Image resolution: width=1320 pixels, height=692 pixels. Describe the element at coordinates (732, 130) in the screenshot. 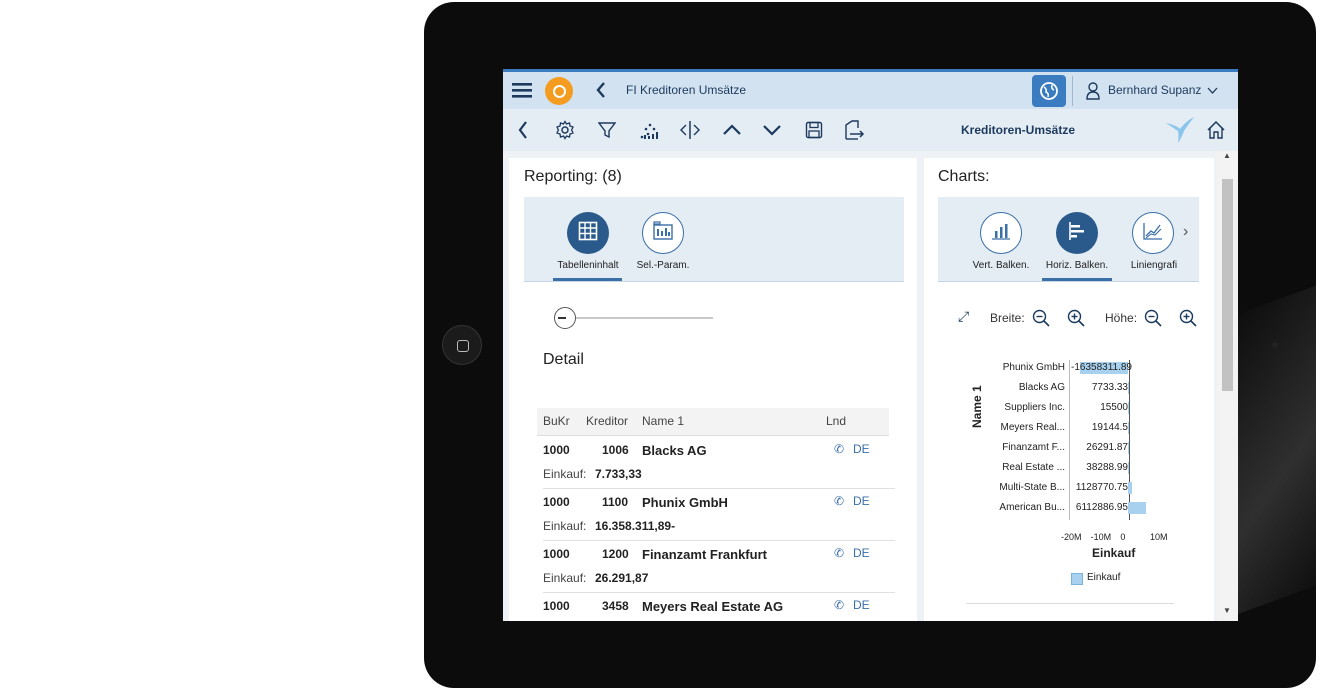

I see `chevron-up-icon` at that location.